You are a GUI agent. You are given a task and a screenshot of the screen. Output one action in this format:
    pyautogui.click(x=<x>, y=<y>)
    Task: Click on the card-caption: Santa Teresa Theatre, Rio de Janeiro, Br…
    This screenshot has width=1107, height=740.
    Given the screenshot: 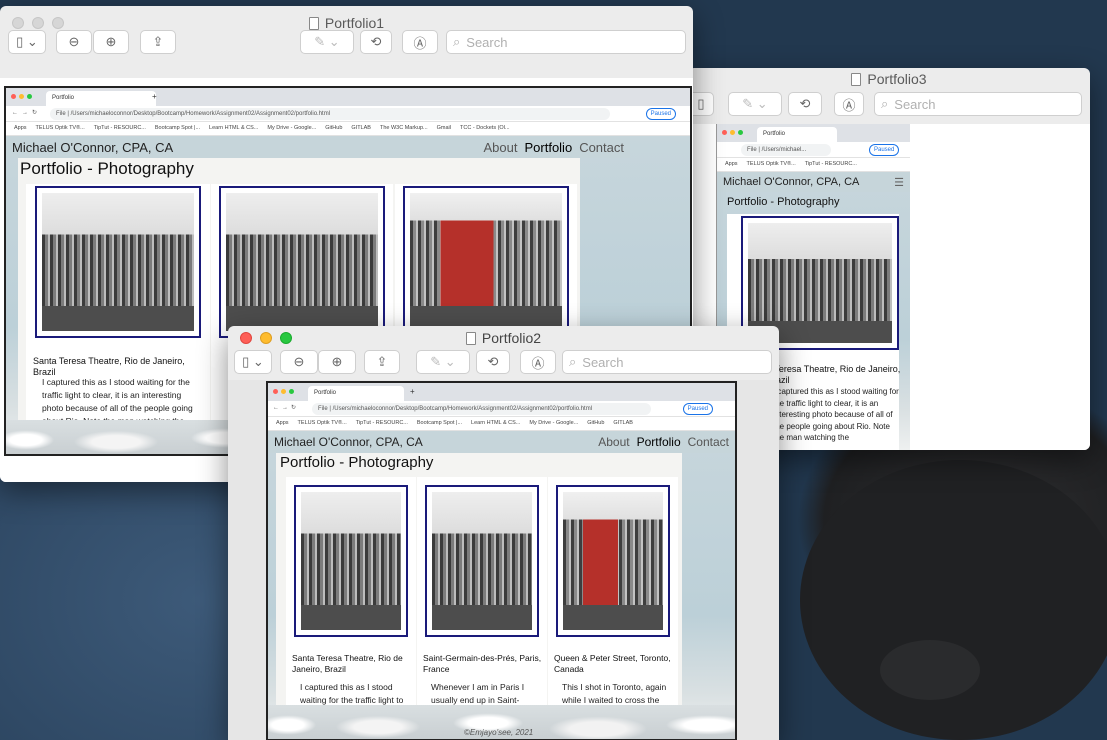 What is the action you would take?
    pyautogui.click(x=347, y=663)
    